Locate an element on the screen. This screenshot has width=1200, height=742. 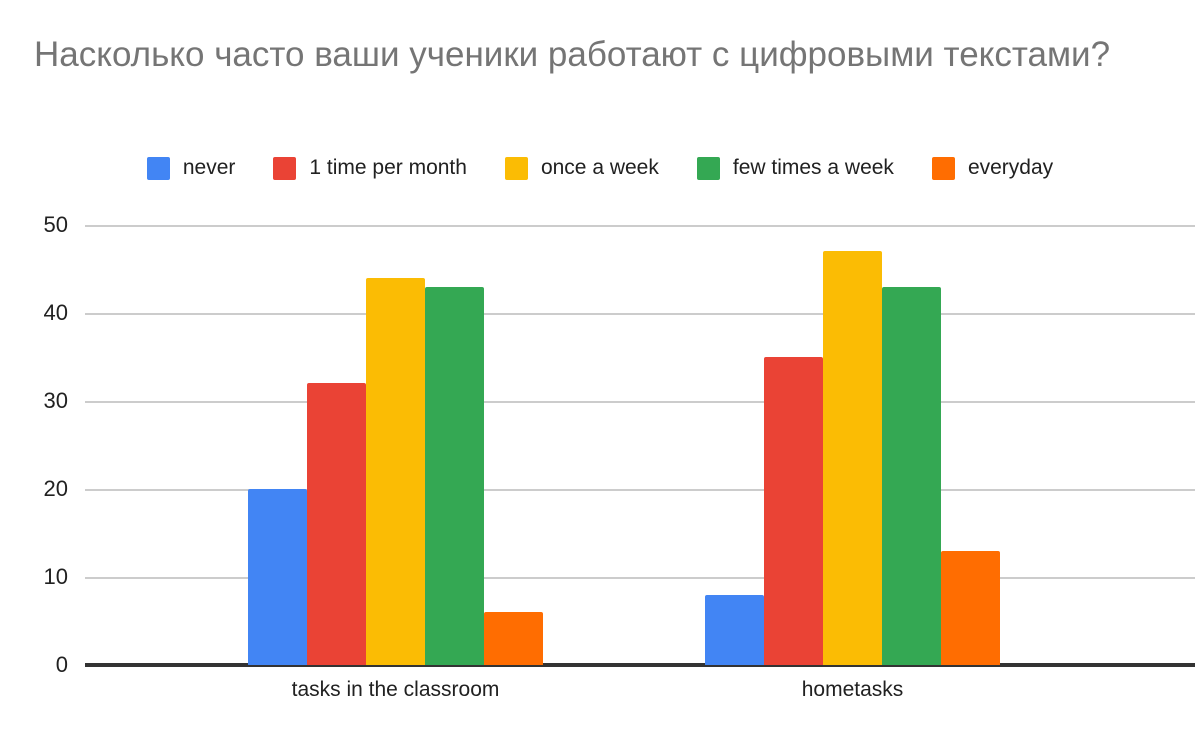
legend-label: few times a week is located at coordinates (813, 167).